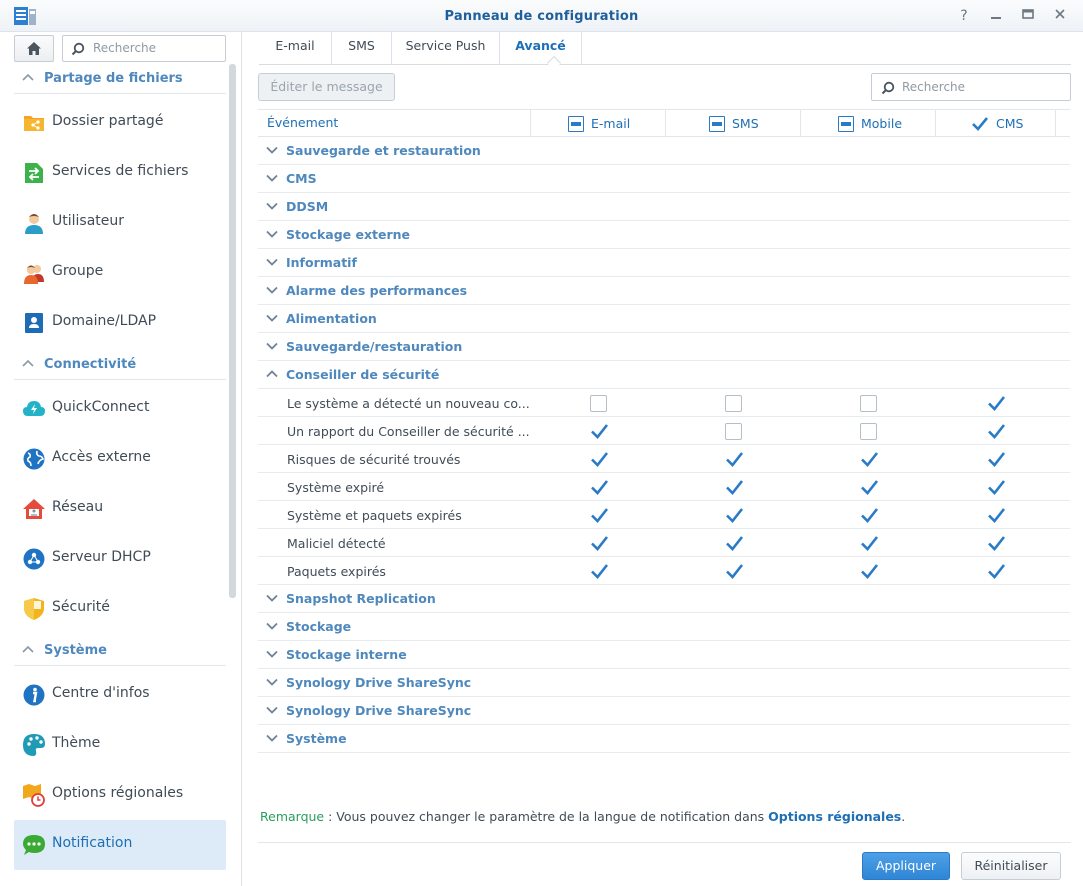  What do you see at coordinates (664, 291) in the screenshot?
I see `group-row: Alarme des performances` at bounding box center [664, 291].